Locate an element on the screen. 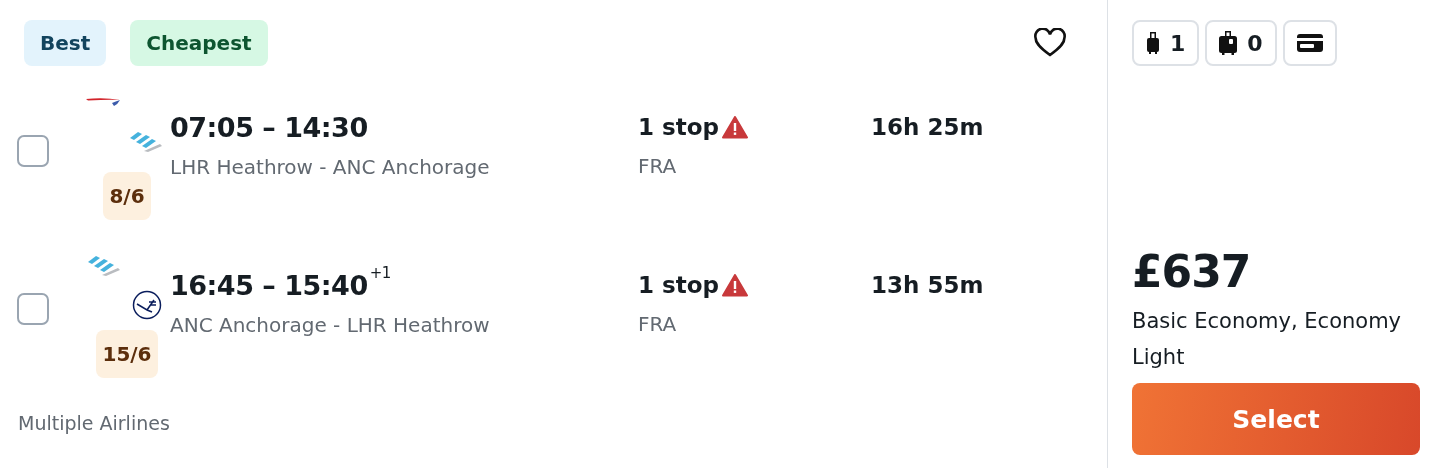  crane-logo-icon is located at coordinates (147, 305).